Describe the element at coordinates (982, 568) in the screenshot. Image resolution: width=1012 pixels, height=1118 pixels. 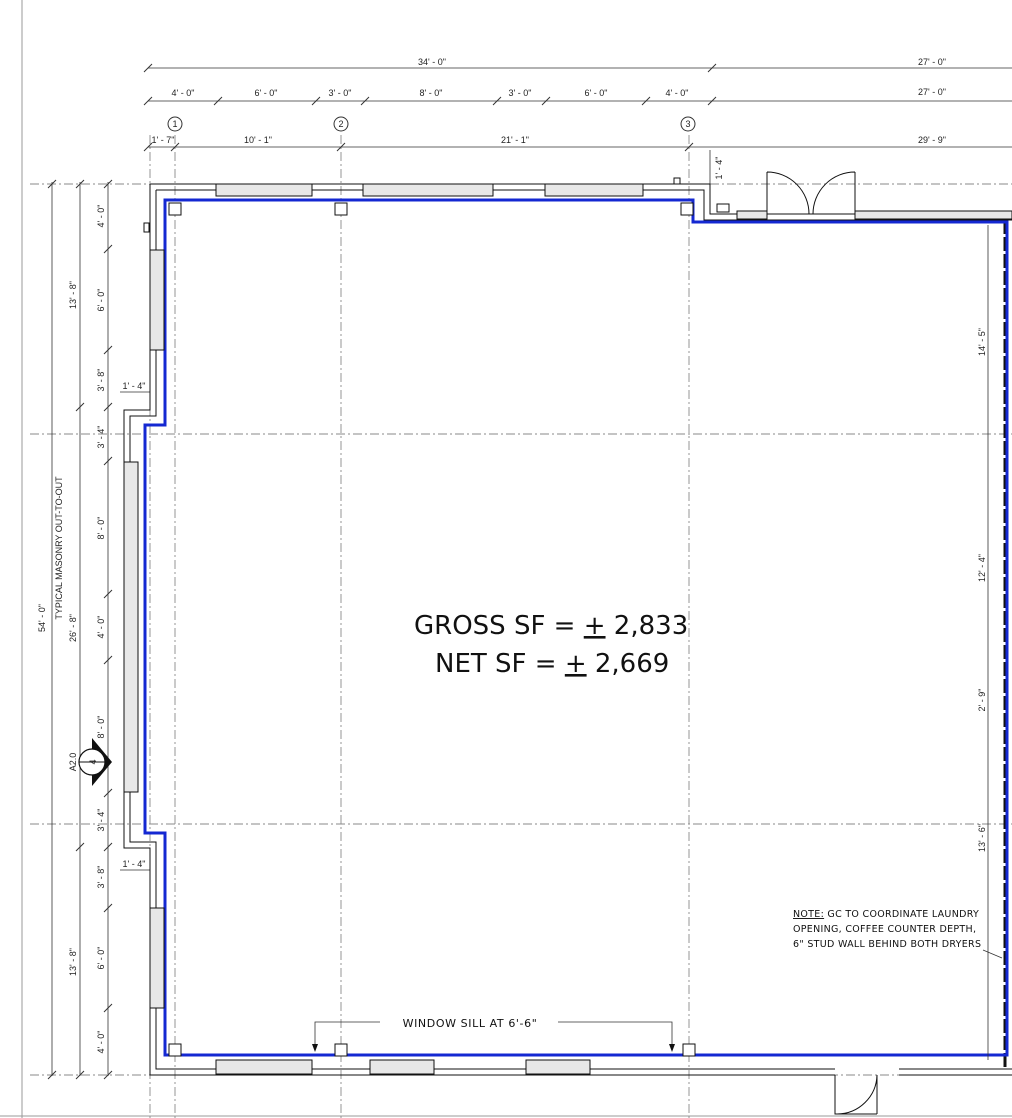
I see `right-dimension: 12' - 4"` at that location.